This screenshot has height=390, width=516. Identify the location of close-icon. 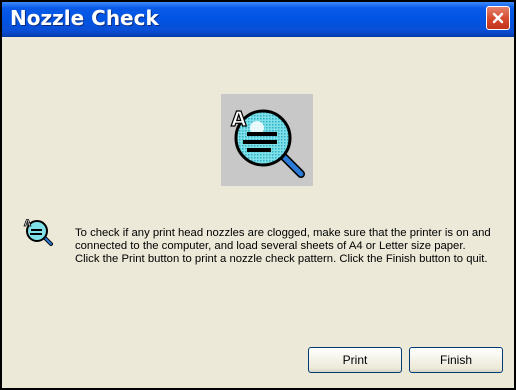
(498, 18).